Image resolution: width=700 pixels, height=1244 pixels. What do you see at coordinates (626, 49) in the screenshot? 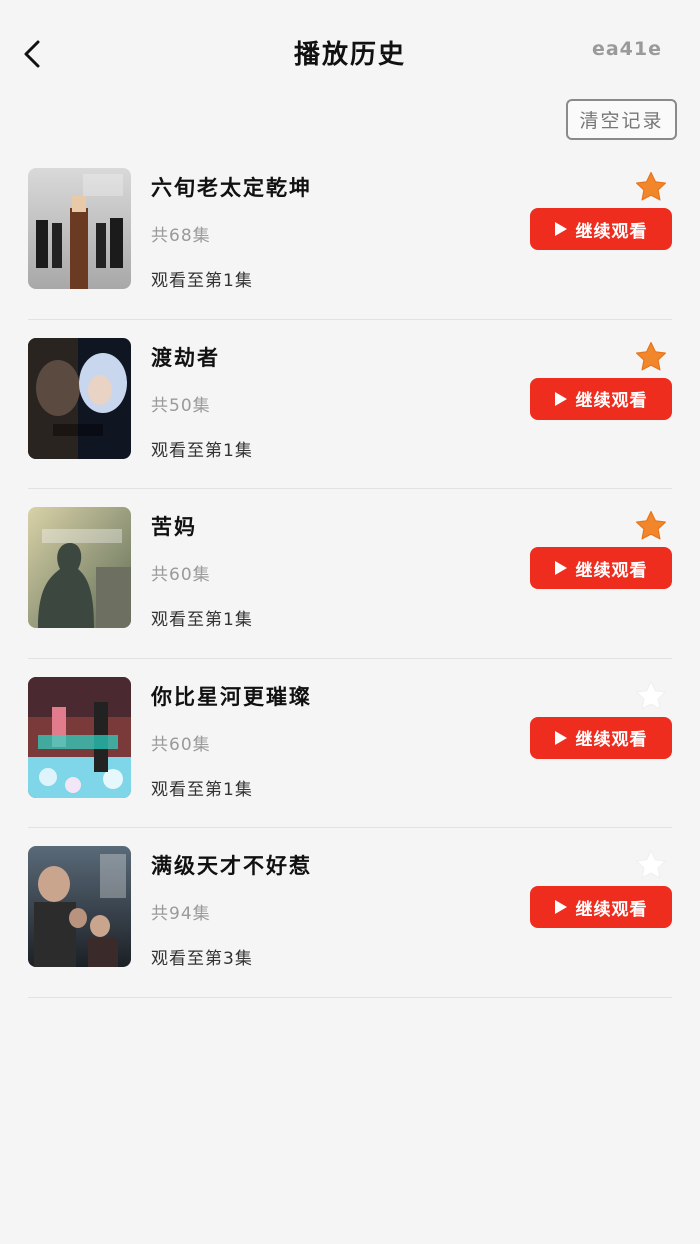
I see `header-code: ea41e` at bounding box center [626, 49].